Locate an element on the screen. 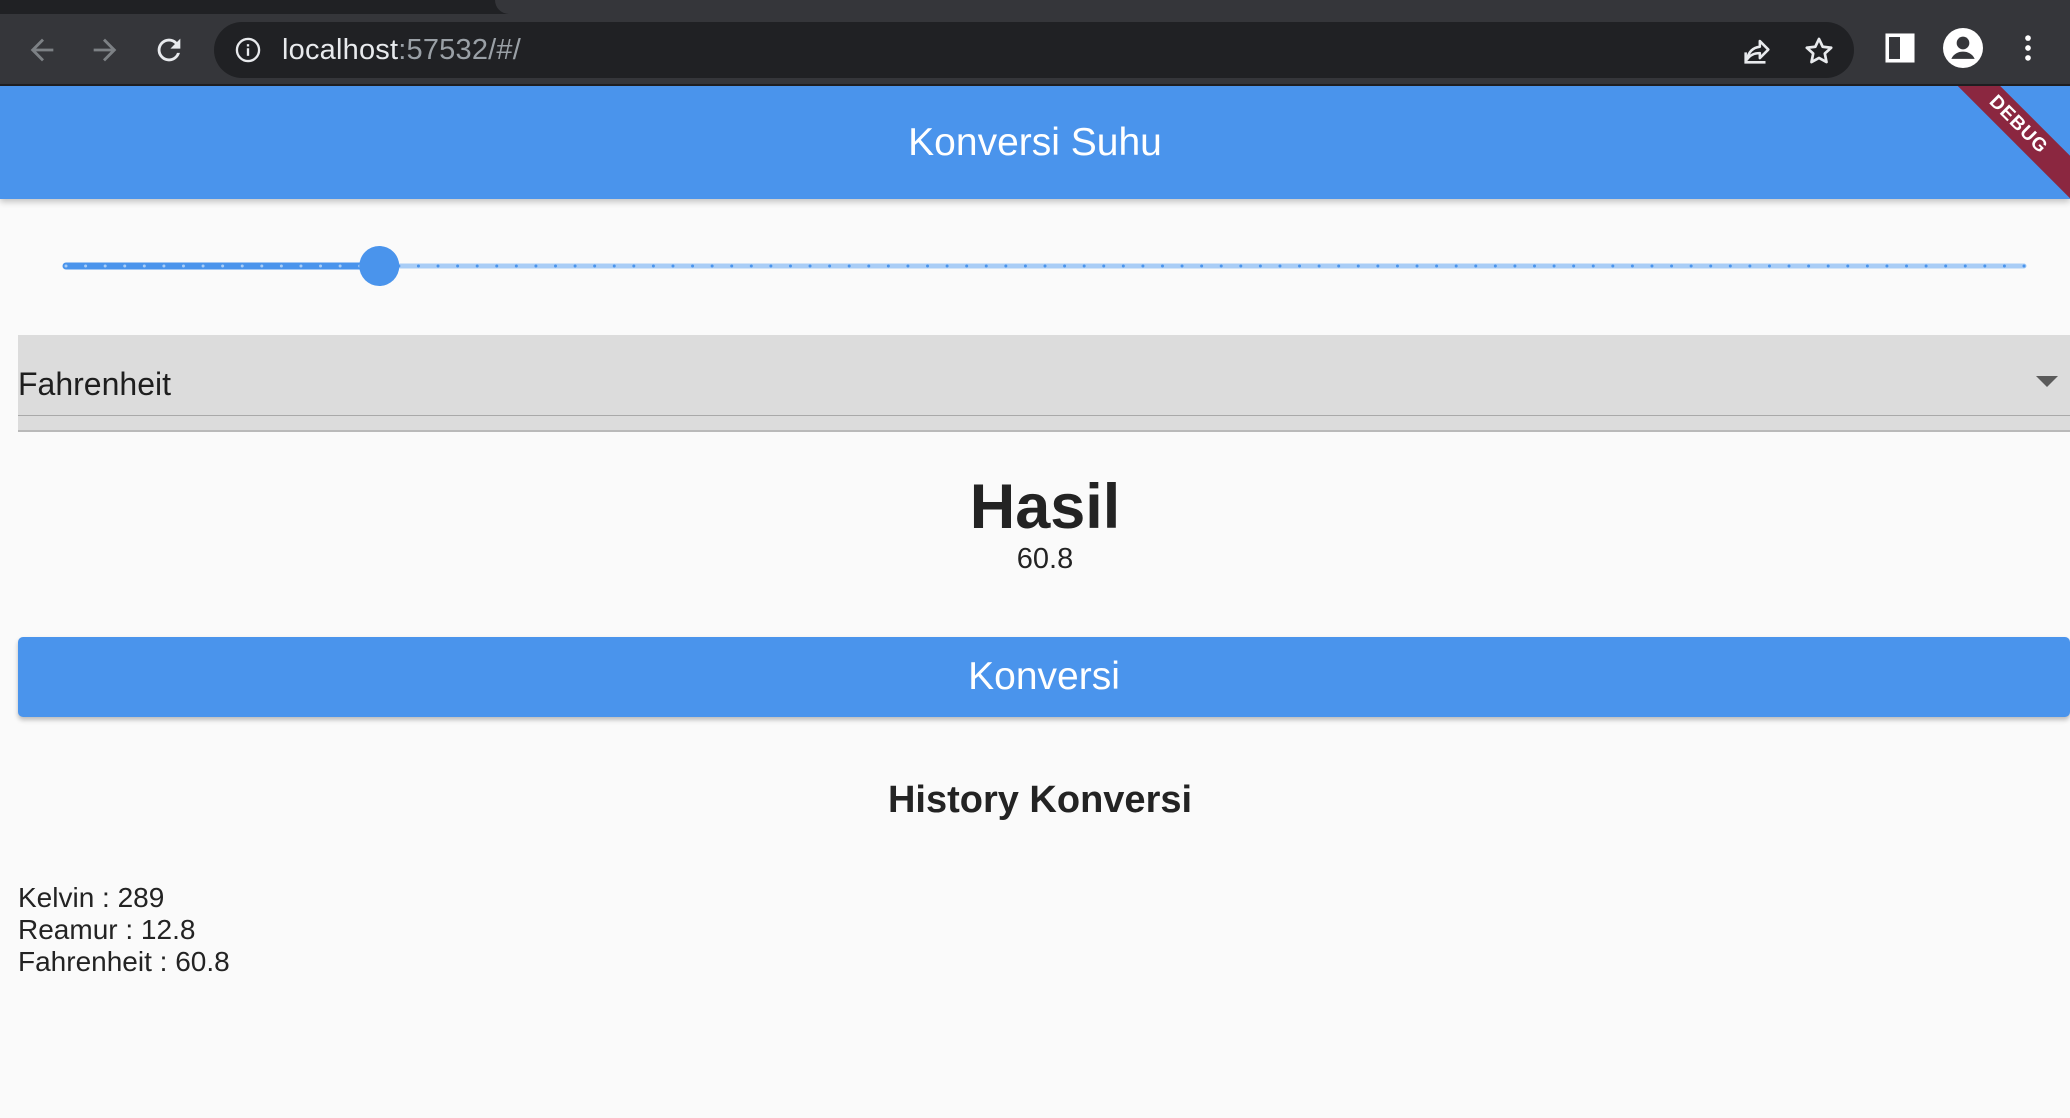  browser-toolbar: localhost:57532/#/ is located at coordinates (1035, 43).